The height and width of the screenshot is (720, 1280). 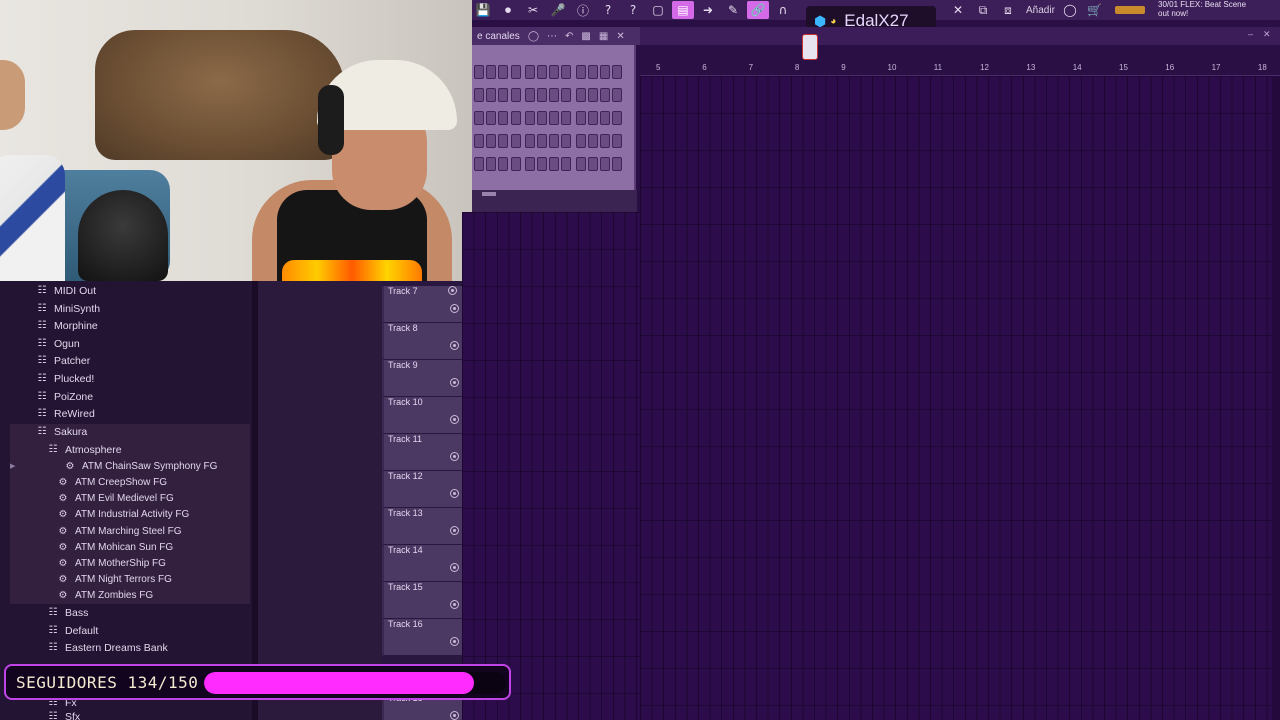 I want to click on cut-icon: ✂, so click(x=533, y=10).